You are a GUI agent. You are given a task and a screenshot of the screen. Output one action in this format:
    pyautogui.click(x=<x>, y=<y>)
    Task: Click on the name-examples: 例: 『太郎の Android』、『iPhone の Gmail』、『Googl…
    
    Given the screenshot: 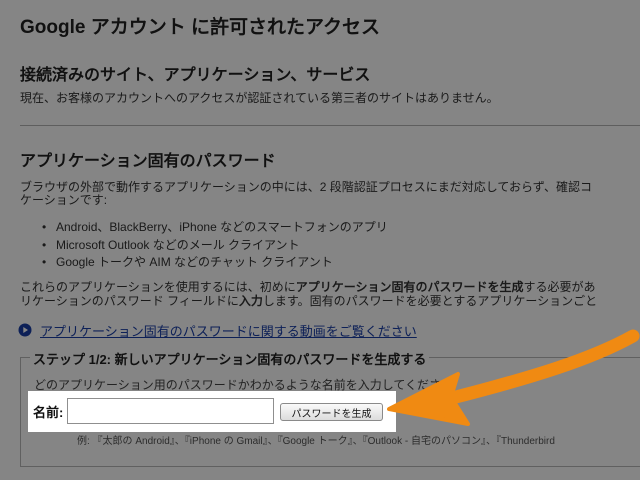 What is the action you would take?
    pyautogui.click(x=316, y=441)
    